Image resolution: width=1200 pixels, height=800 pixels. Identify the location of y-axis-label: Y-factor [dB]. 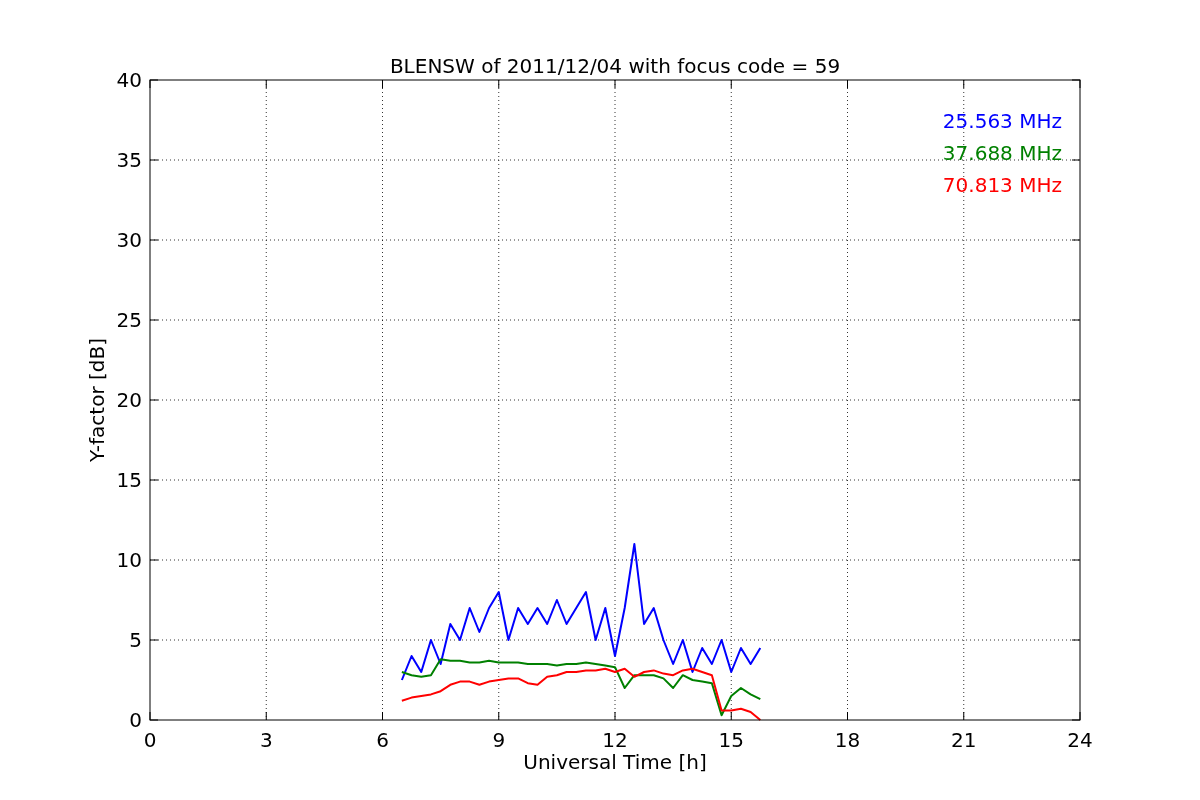
(97, 400).